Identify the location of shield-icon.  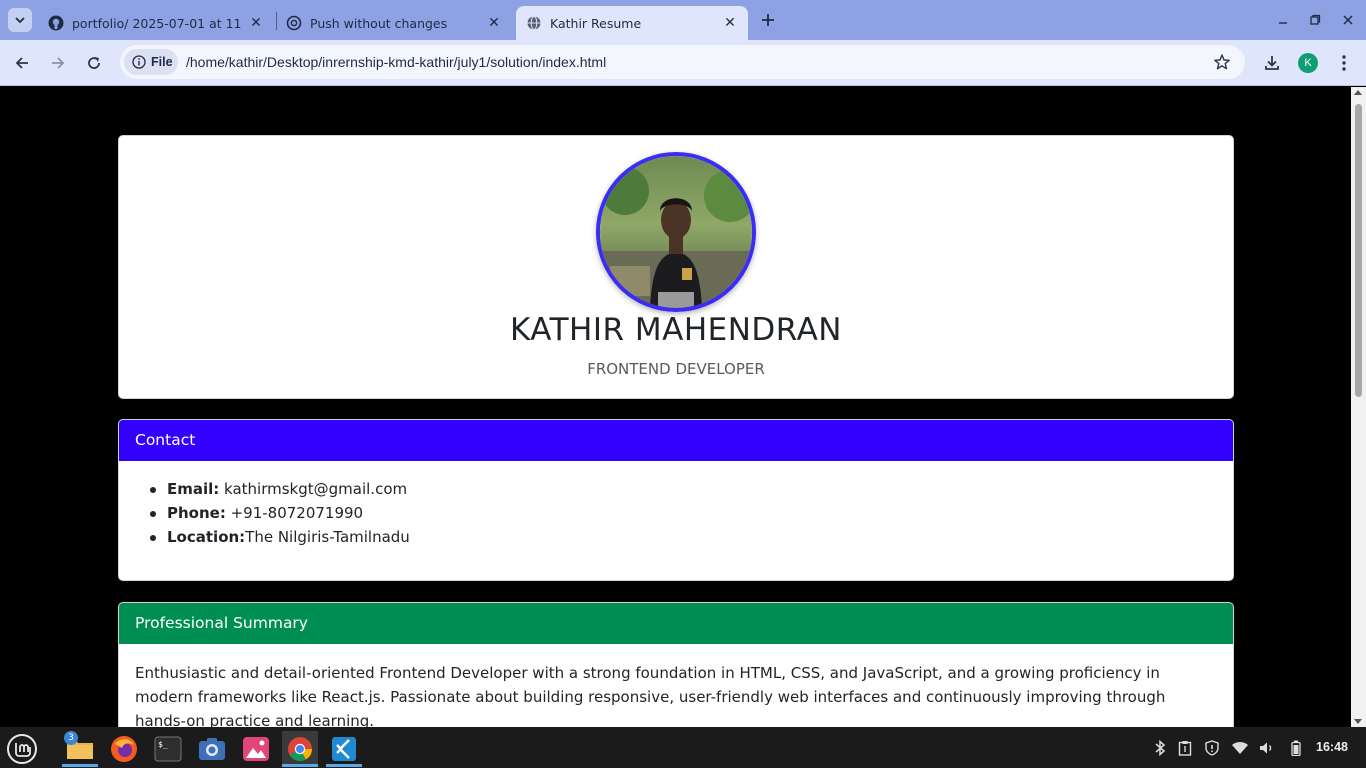
(1212, 748).